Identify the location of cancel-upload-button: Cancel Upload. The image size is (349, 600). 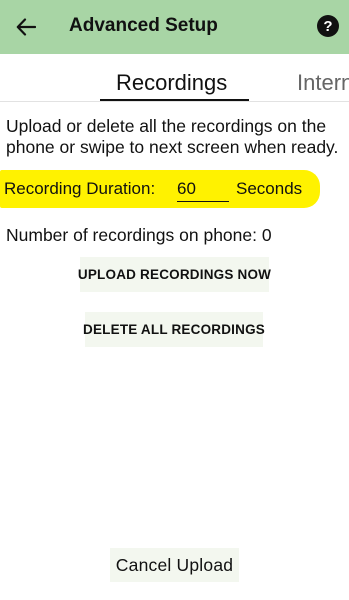
(174, 565).